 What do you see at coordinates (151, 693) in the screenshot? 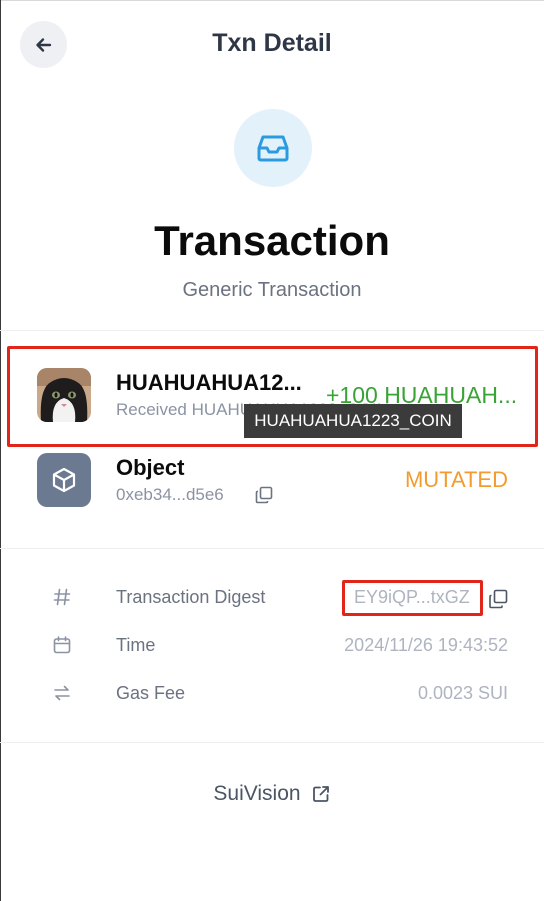
I see `detail-label: Gas Fee` at bounding box center [151, 693].